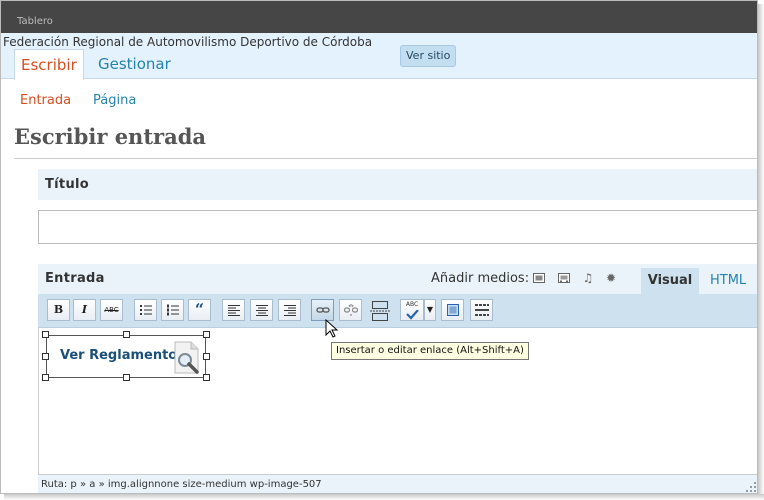 This screenshot has height=500, width=764. I want to click on selected-image: Ver Reglamento, so click(126, 356).